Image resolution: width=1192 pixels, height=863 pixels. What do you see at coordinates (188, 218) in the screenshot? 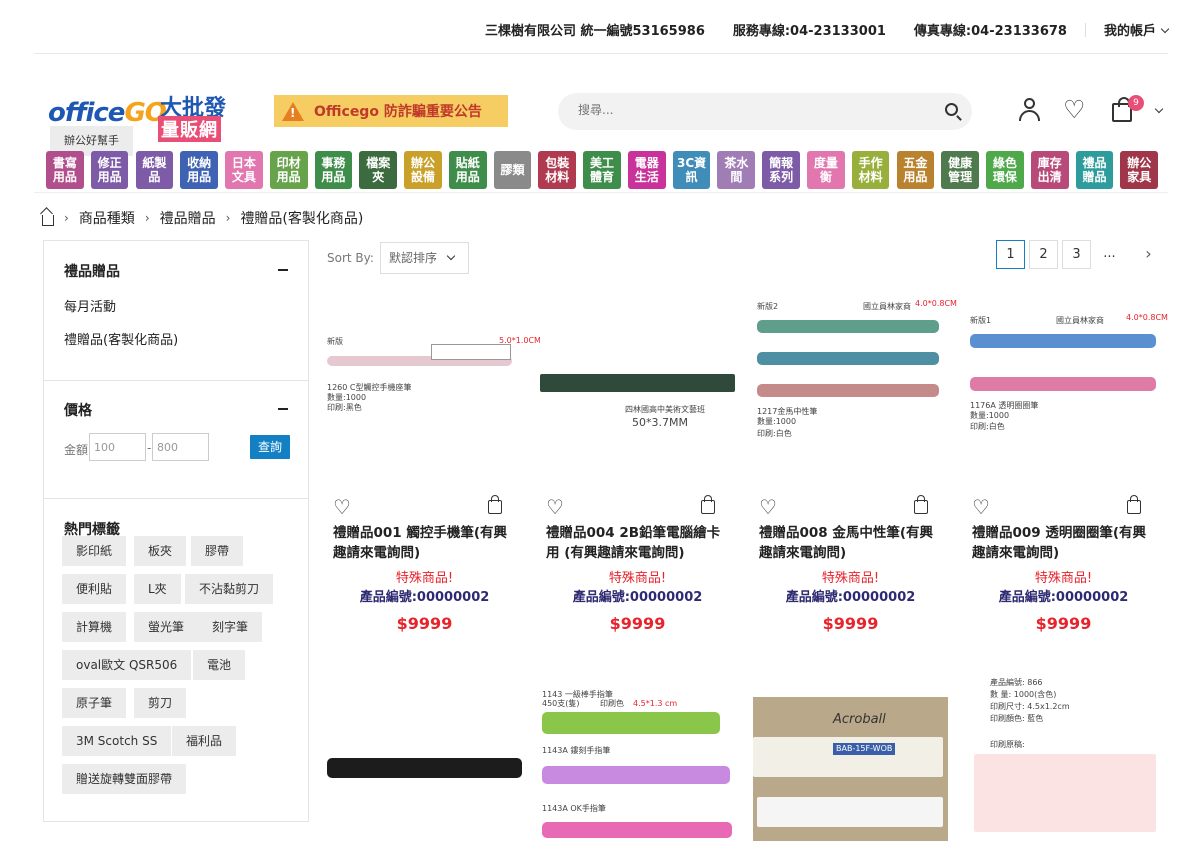
I see `breadcrumb-item: 禮品贈品` at bounding box center [188, 218].